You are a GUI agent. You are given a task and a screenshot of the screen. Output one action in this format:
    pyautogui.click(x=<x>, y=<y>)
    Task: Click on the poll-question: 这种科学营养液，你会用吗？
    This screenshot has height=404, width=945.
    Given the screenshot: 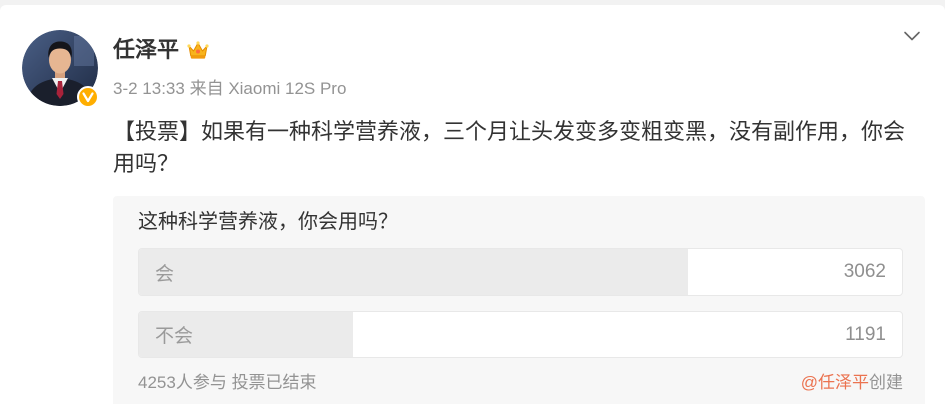 What is the action you would take?
    pyautogui.click(x=268, y=222)
    